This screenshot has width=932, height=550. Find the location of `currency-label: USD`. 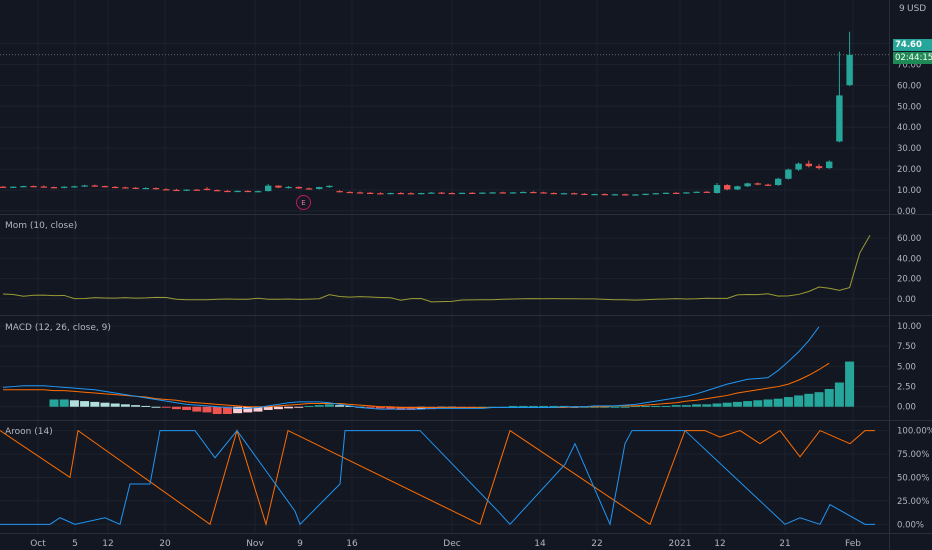

currency-label: USD is located at coordinates (916, 9).